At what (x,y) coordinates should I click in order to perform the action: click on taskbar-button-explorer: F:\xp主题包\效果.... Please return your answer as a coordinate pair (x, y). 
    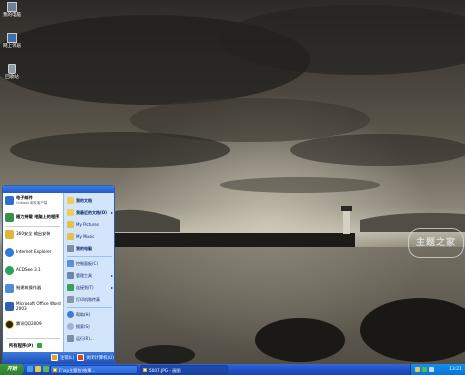
    Looking at the image, I should click on (94, 369).